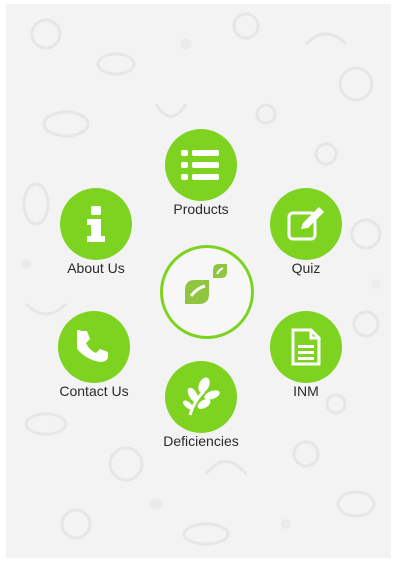  I want to click on contact-us-button: Contact Us, so click(94, 355).